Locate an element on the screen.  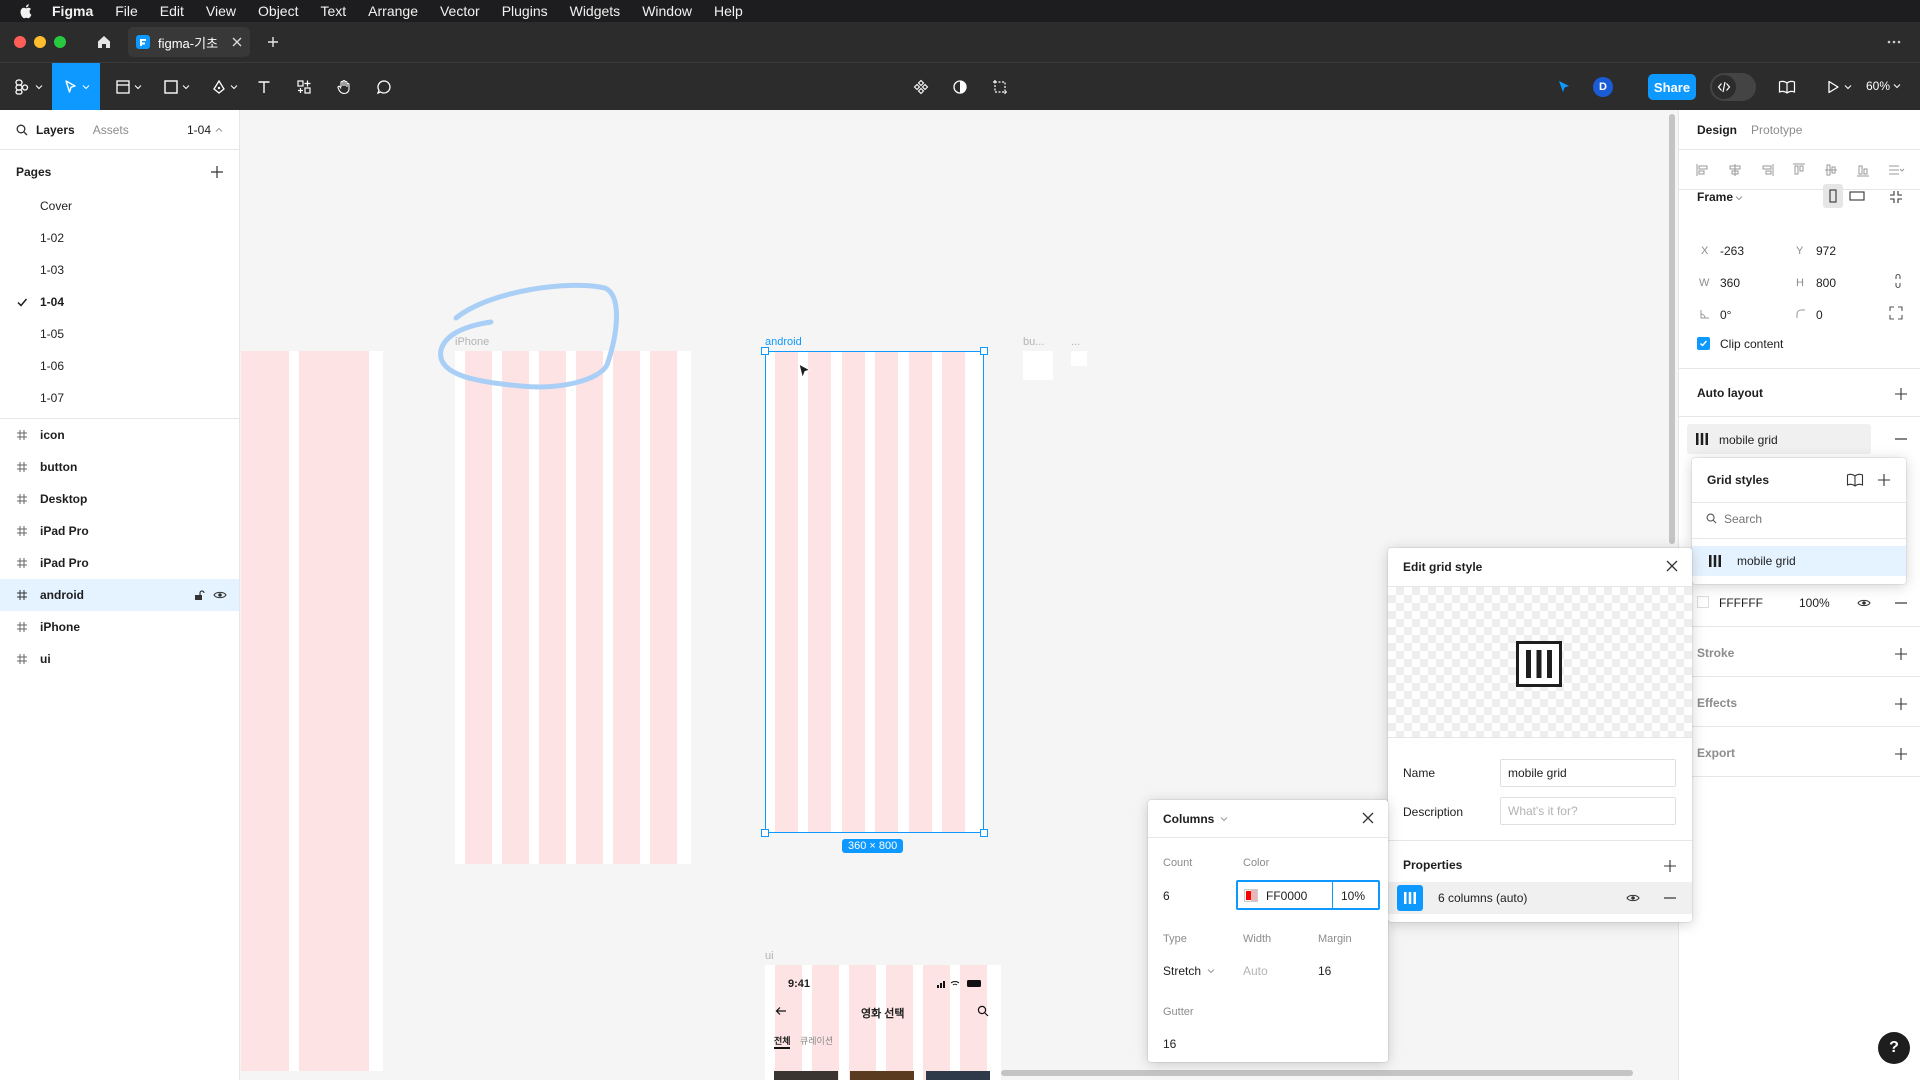
hand-tool-button is located at coordinates (344, 87).